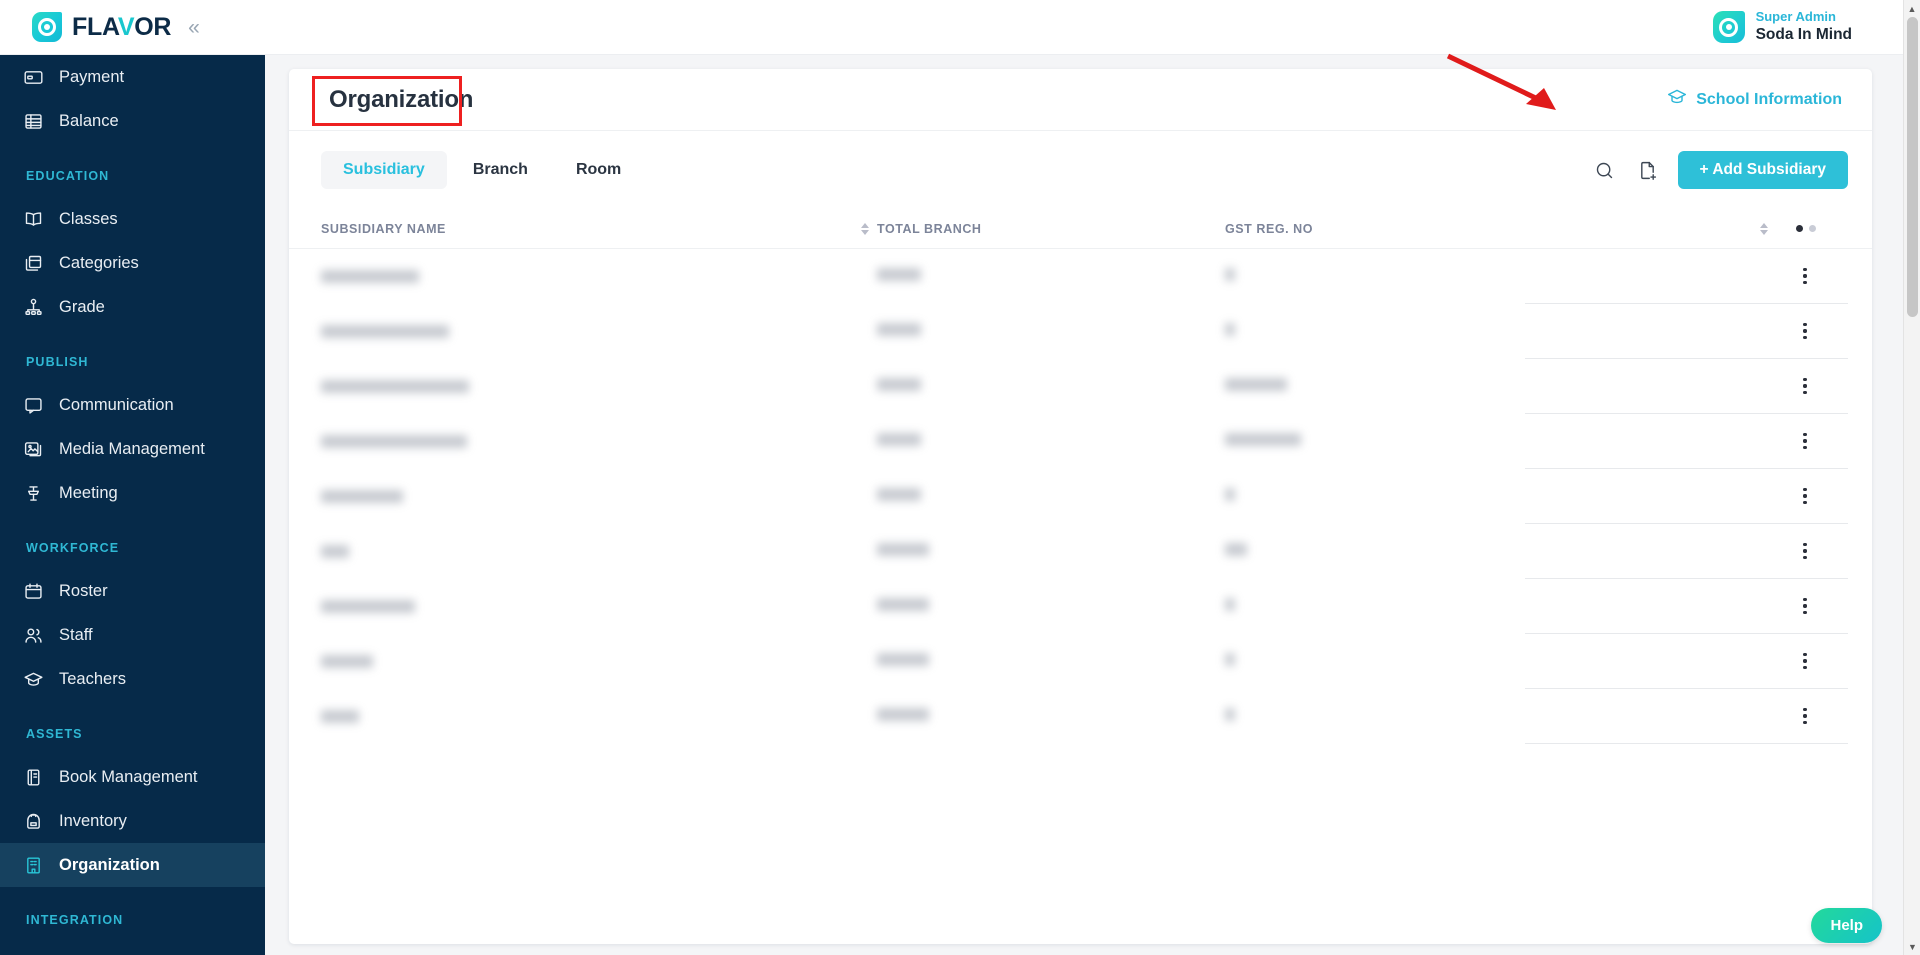 This screenshot has width=1920, height=955. Describe the element at coordinates (401, 99) in the screenshot. I see `page-title-text: Organization` at that location.